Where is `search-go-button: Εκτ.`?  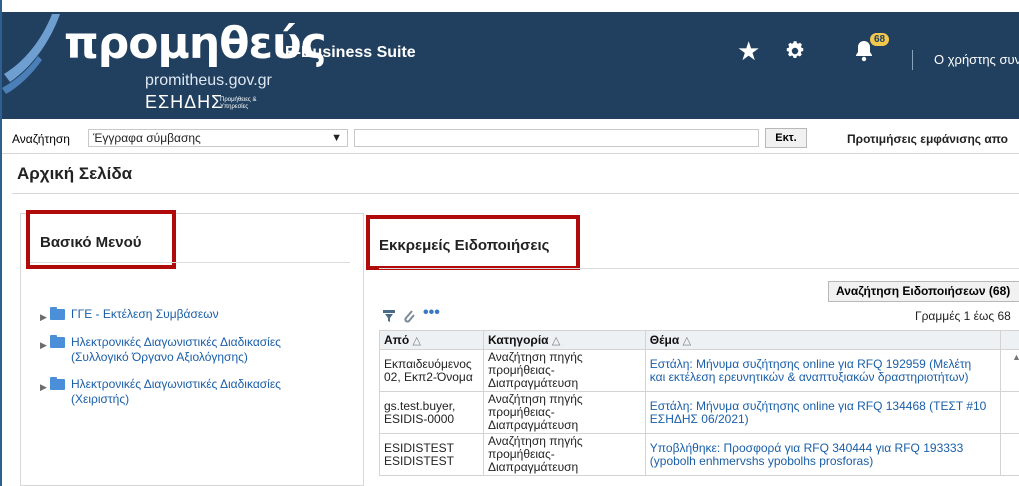 search-go-button: Εκτ. is located at coordinates (786, 138).